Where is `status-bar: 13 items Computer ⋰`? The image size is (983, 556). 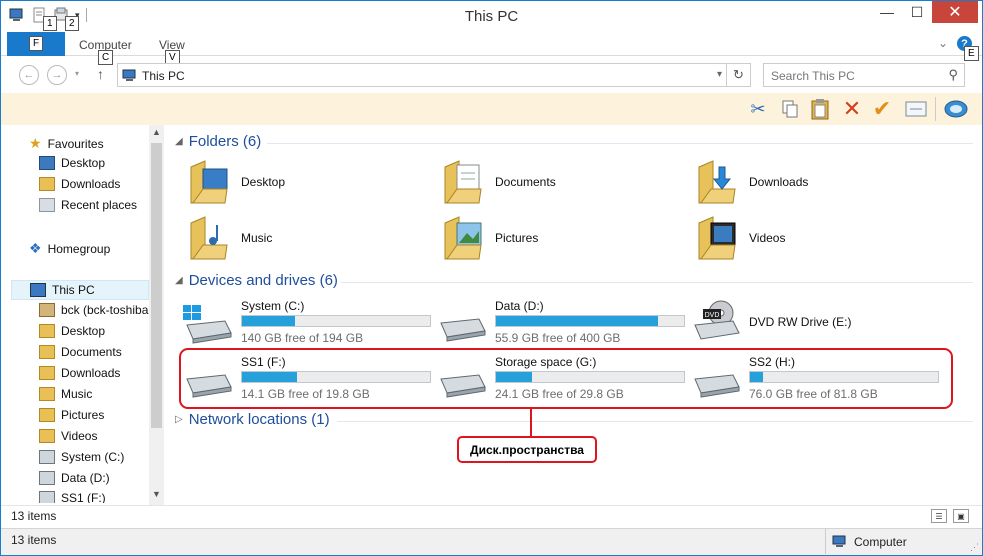
status-bar: 13 items Computer ⋰ is located at coordinates (491, 541).